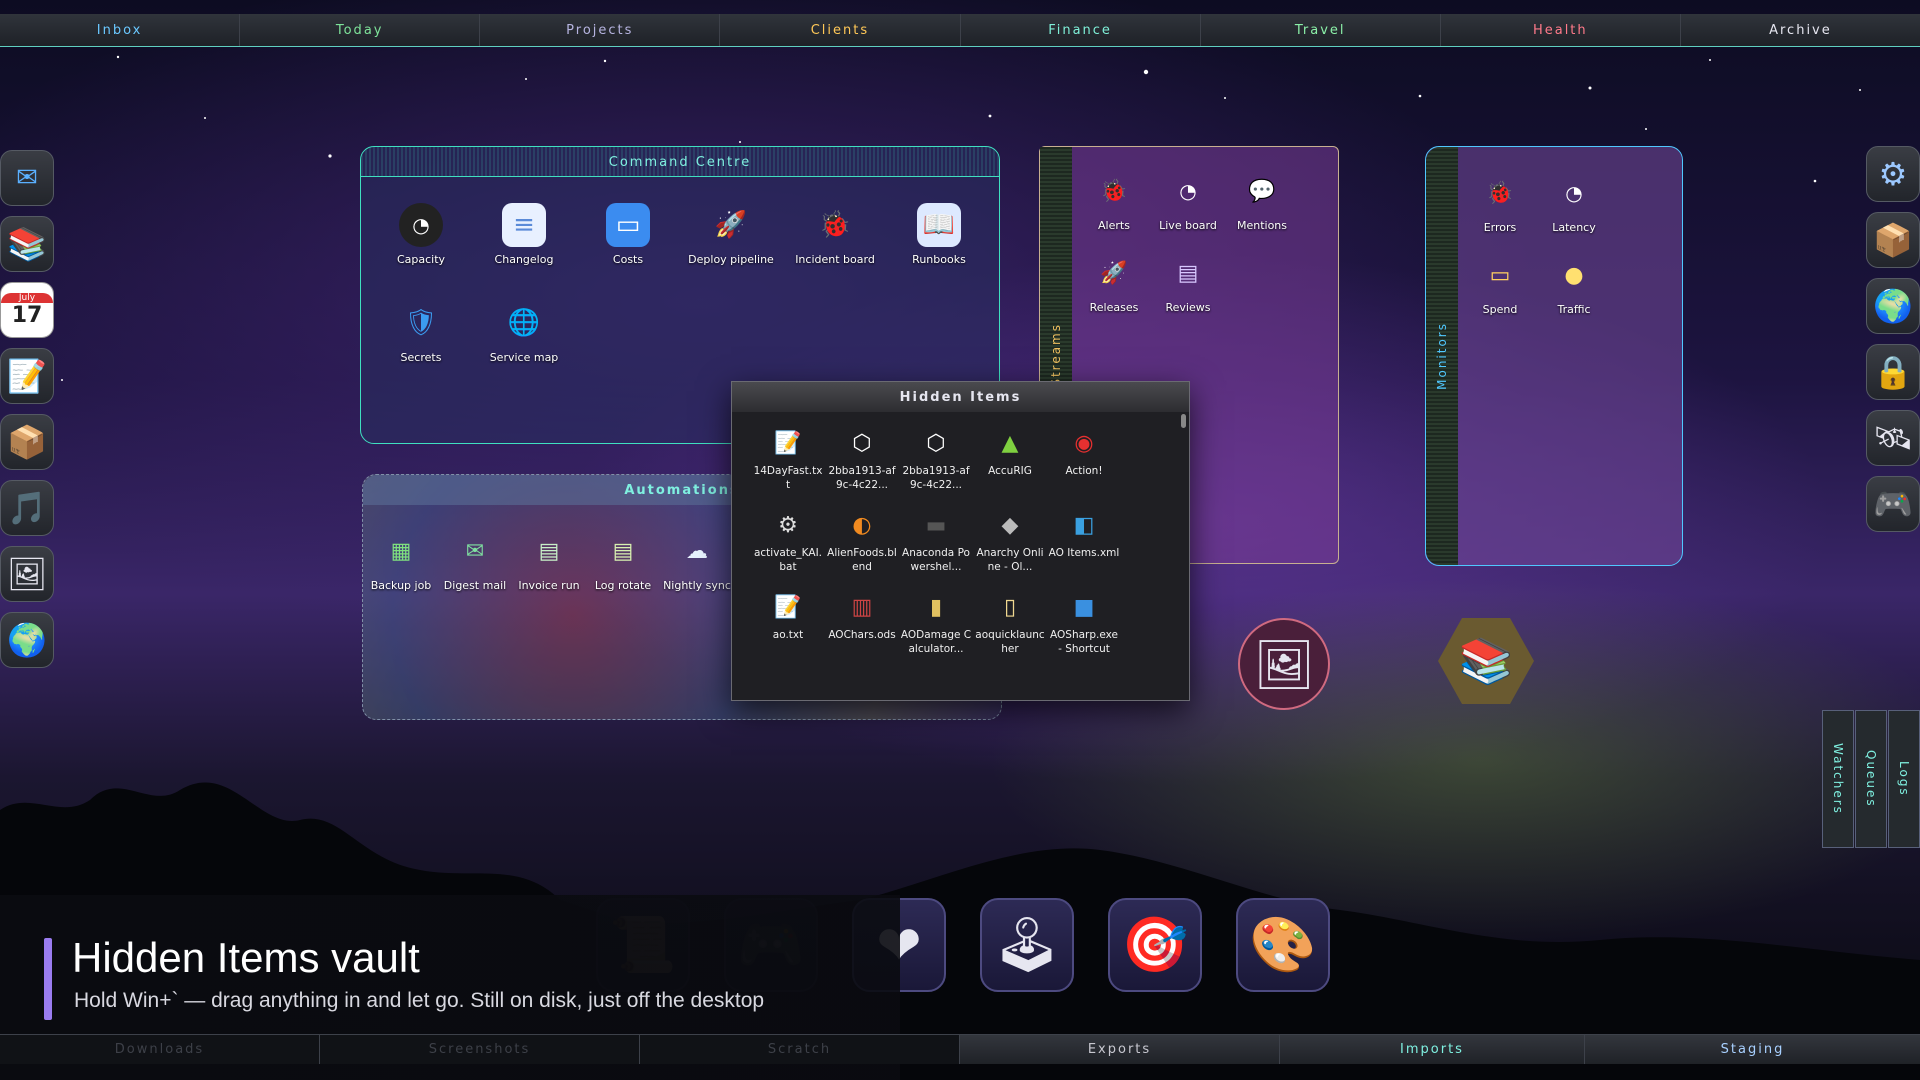 The width and height of the screenshot is (1920, 1080). Describe the element at coordinates (160, 1049) in the screenshot. I see `tab-downloads: Downloads` at that location.